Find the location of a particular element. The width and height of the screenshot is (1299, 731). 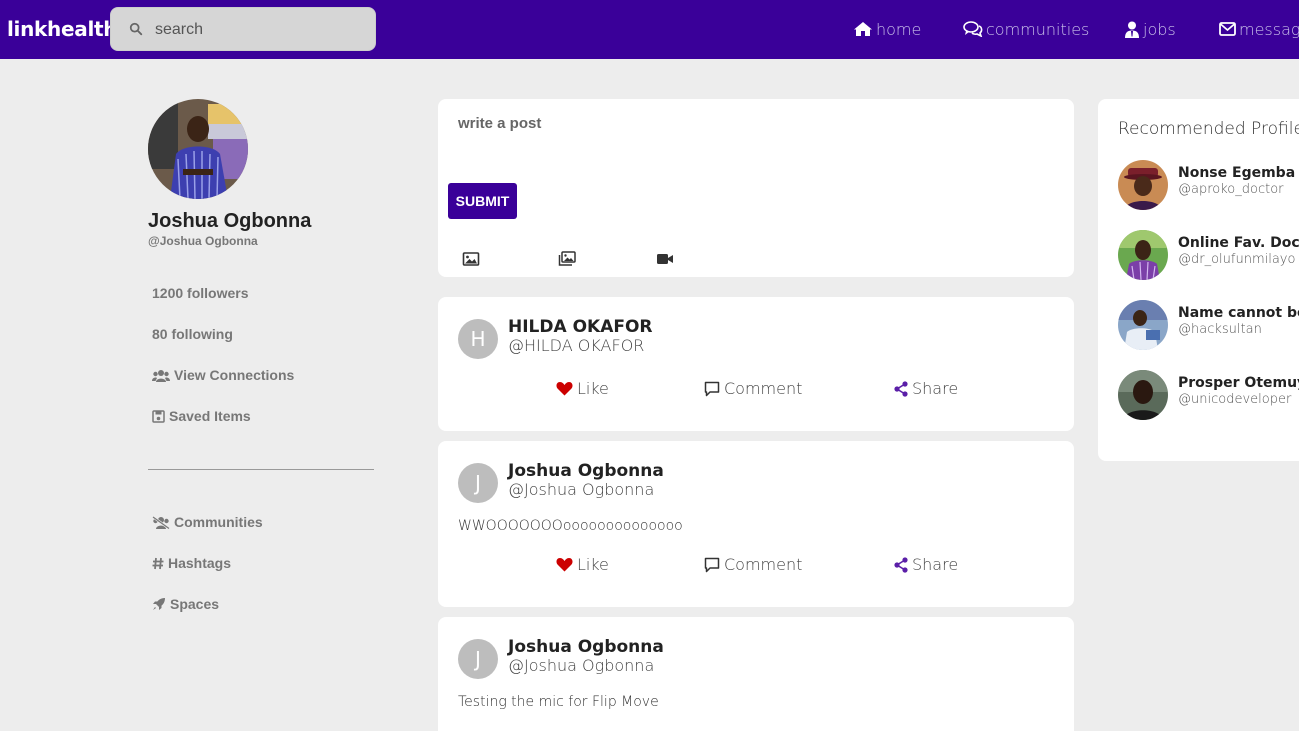

reco-name: Nonse Egemba is located at coordinates (1236, 173).